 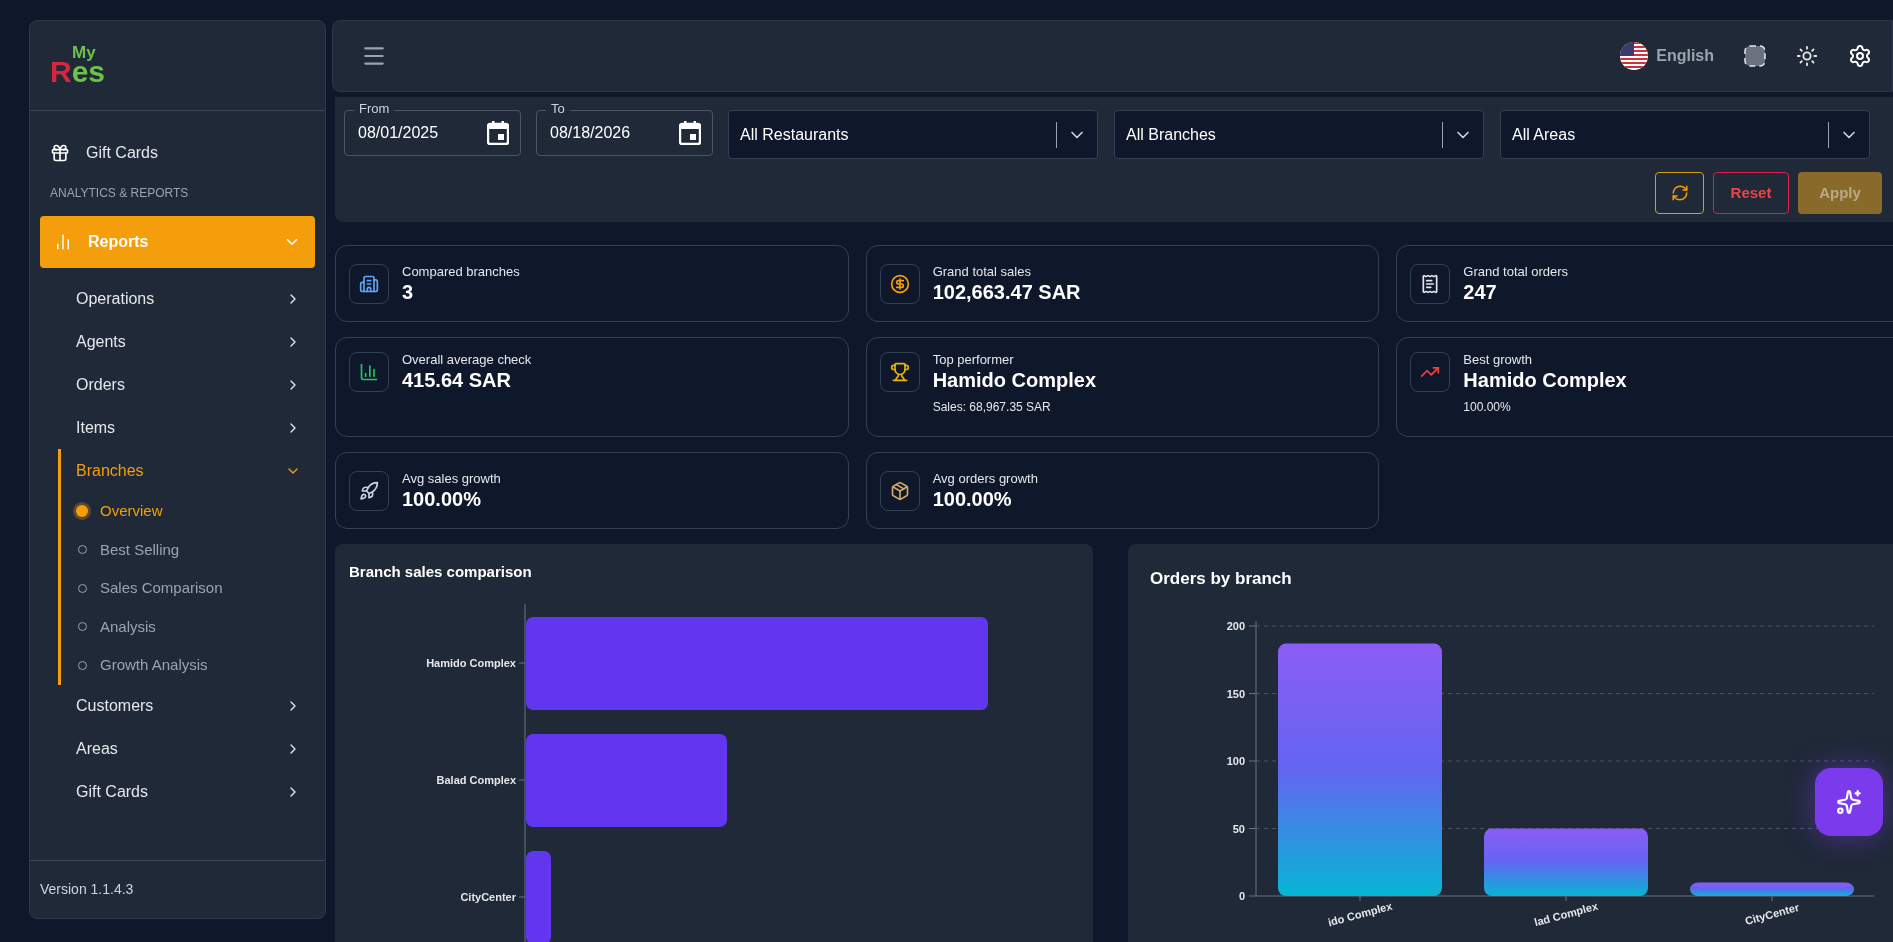 I want to click on card-title: Overall average check, so click(x=467, y=360).